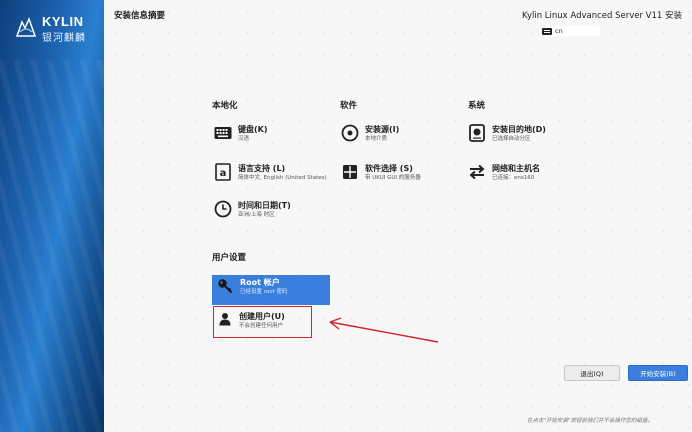  I want to click on category-user-settings: 用户设置, so click(229, 258).